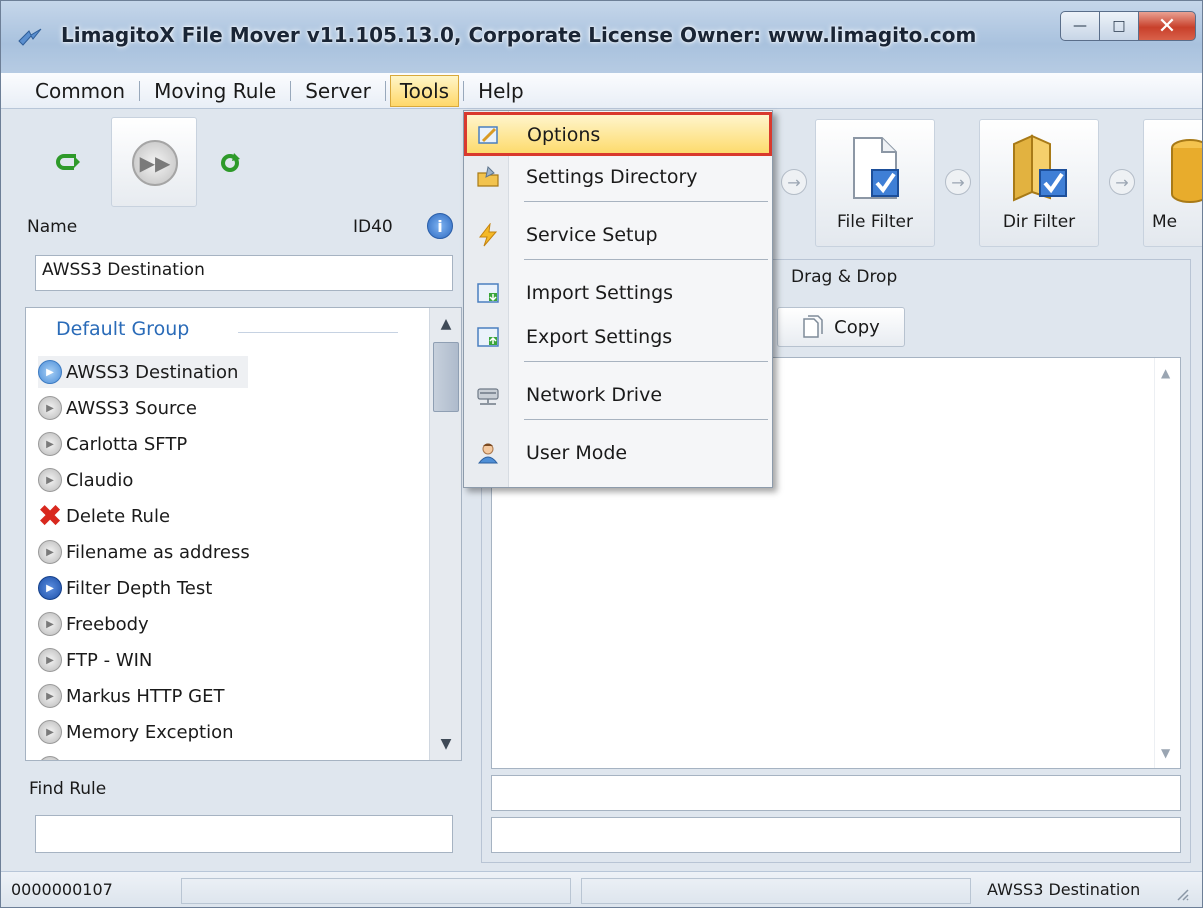  What do you see at coordinates (857, 327) in the screenshot?
I see `copy-label: Copy` at bounding box center [857, 327].